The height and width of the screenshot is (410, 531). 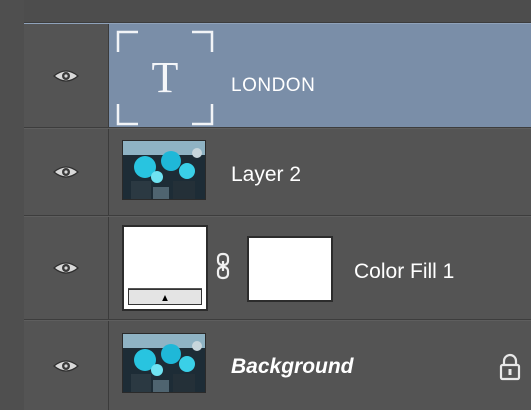 I want to click on text-layer-glyph: T, so click(x=165, y=77).